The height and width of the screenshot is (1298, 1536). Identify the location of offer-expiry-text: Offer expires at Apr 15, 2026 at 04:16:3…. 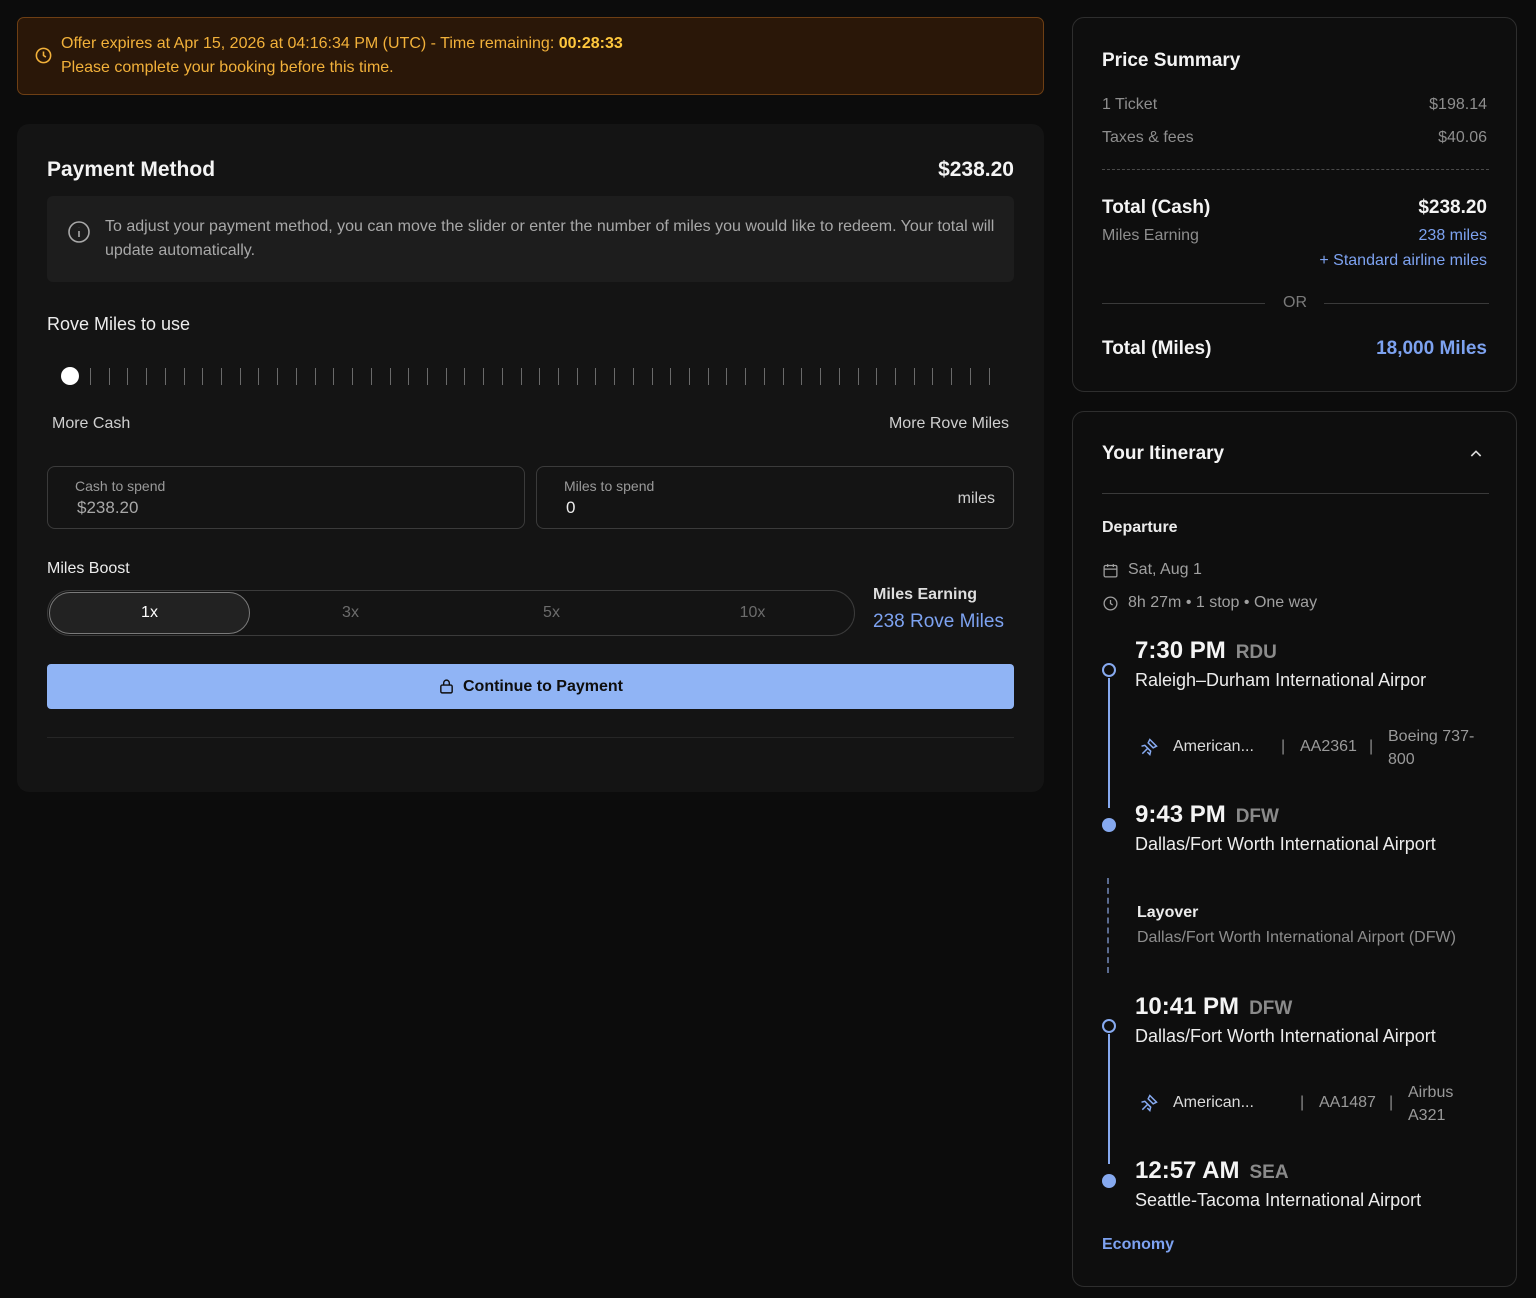
(342, 43).